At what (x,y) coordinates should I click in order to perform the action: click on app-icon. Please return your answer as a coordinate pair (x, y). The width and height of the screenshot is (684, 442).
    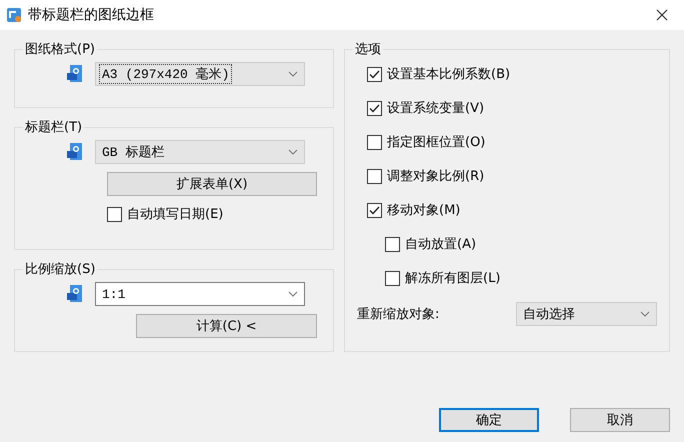
    Looking at the image, I should click on (14, 15).